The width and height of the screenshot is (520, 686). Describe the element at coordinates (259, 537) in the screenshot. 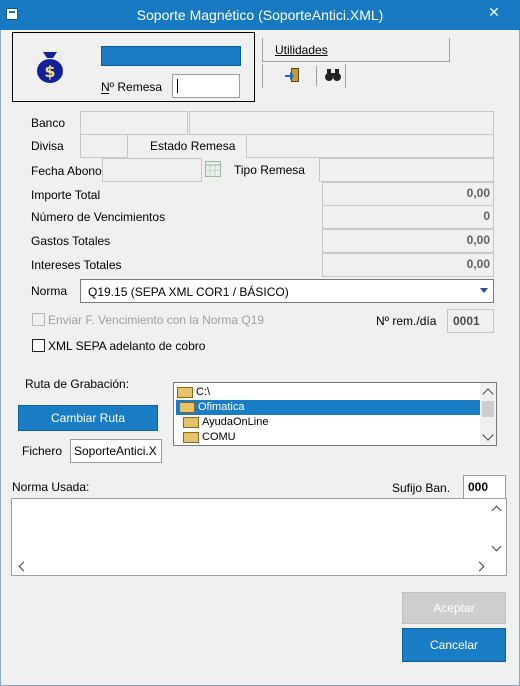

I see `norma-usada-textarea` at that location.